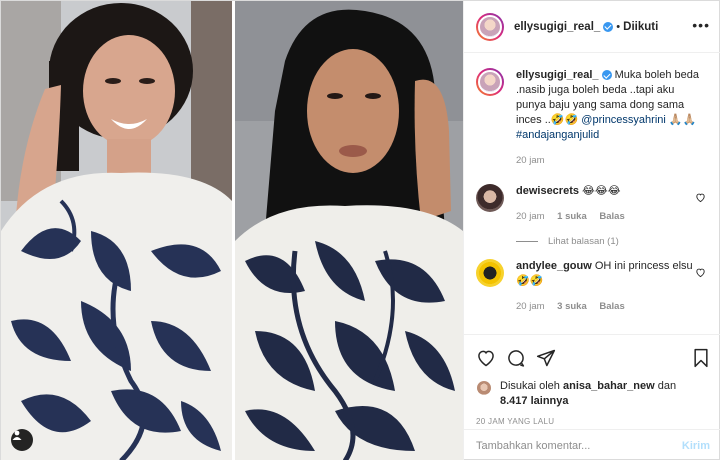 This screenshot has width=720, height=460. Describe the element at coordinates (583, 241) in the screenshot. I see `view-replies-label: Lihat balasan (1)` at that location.